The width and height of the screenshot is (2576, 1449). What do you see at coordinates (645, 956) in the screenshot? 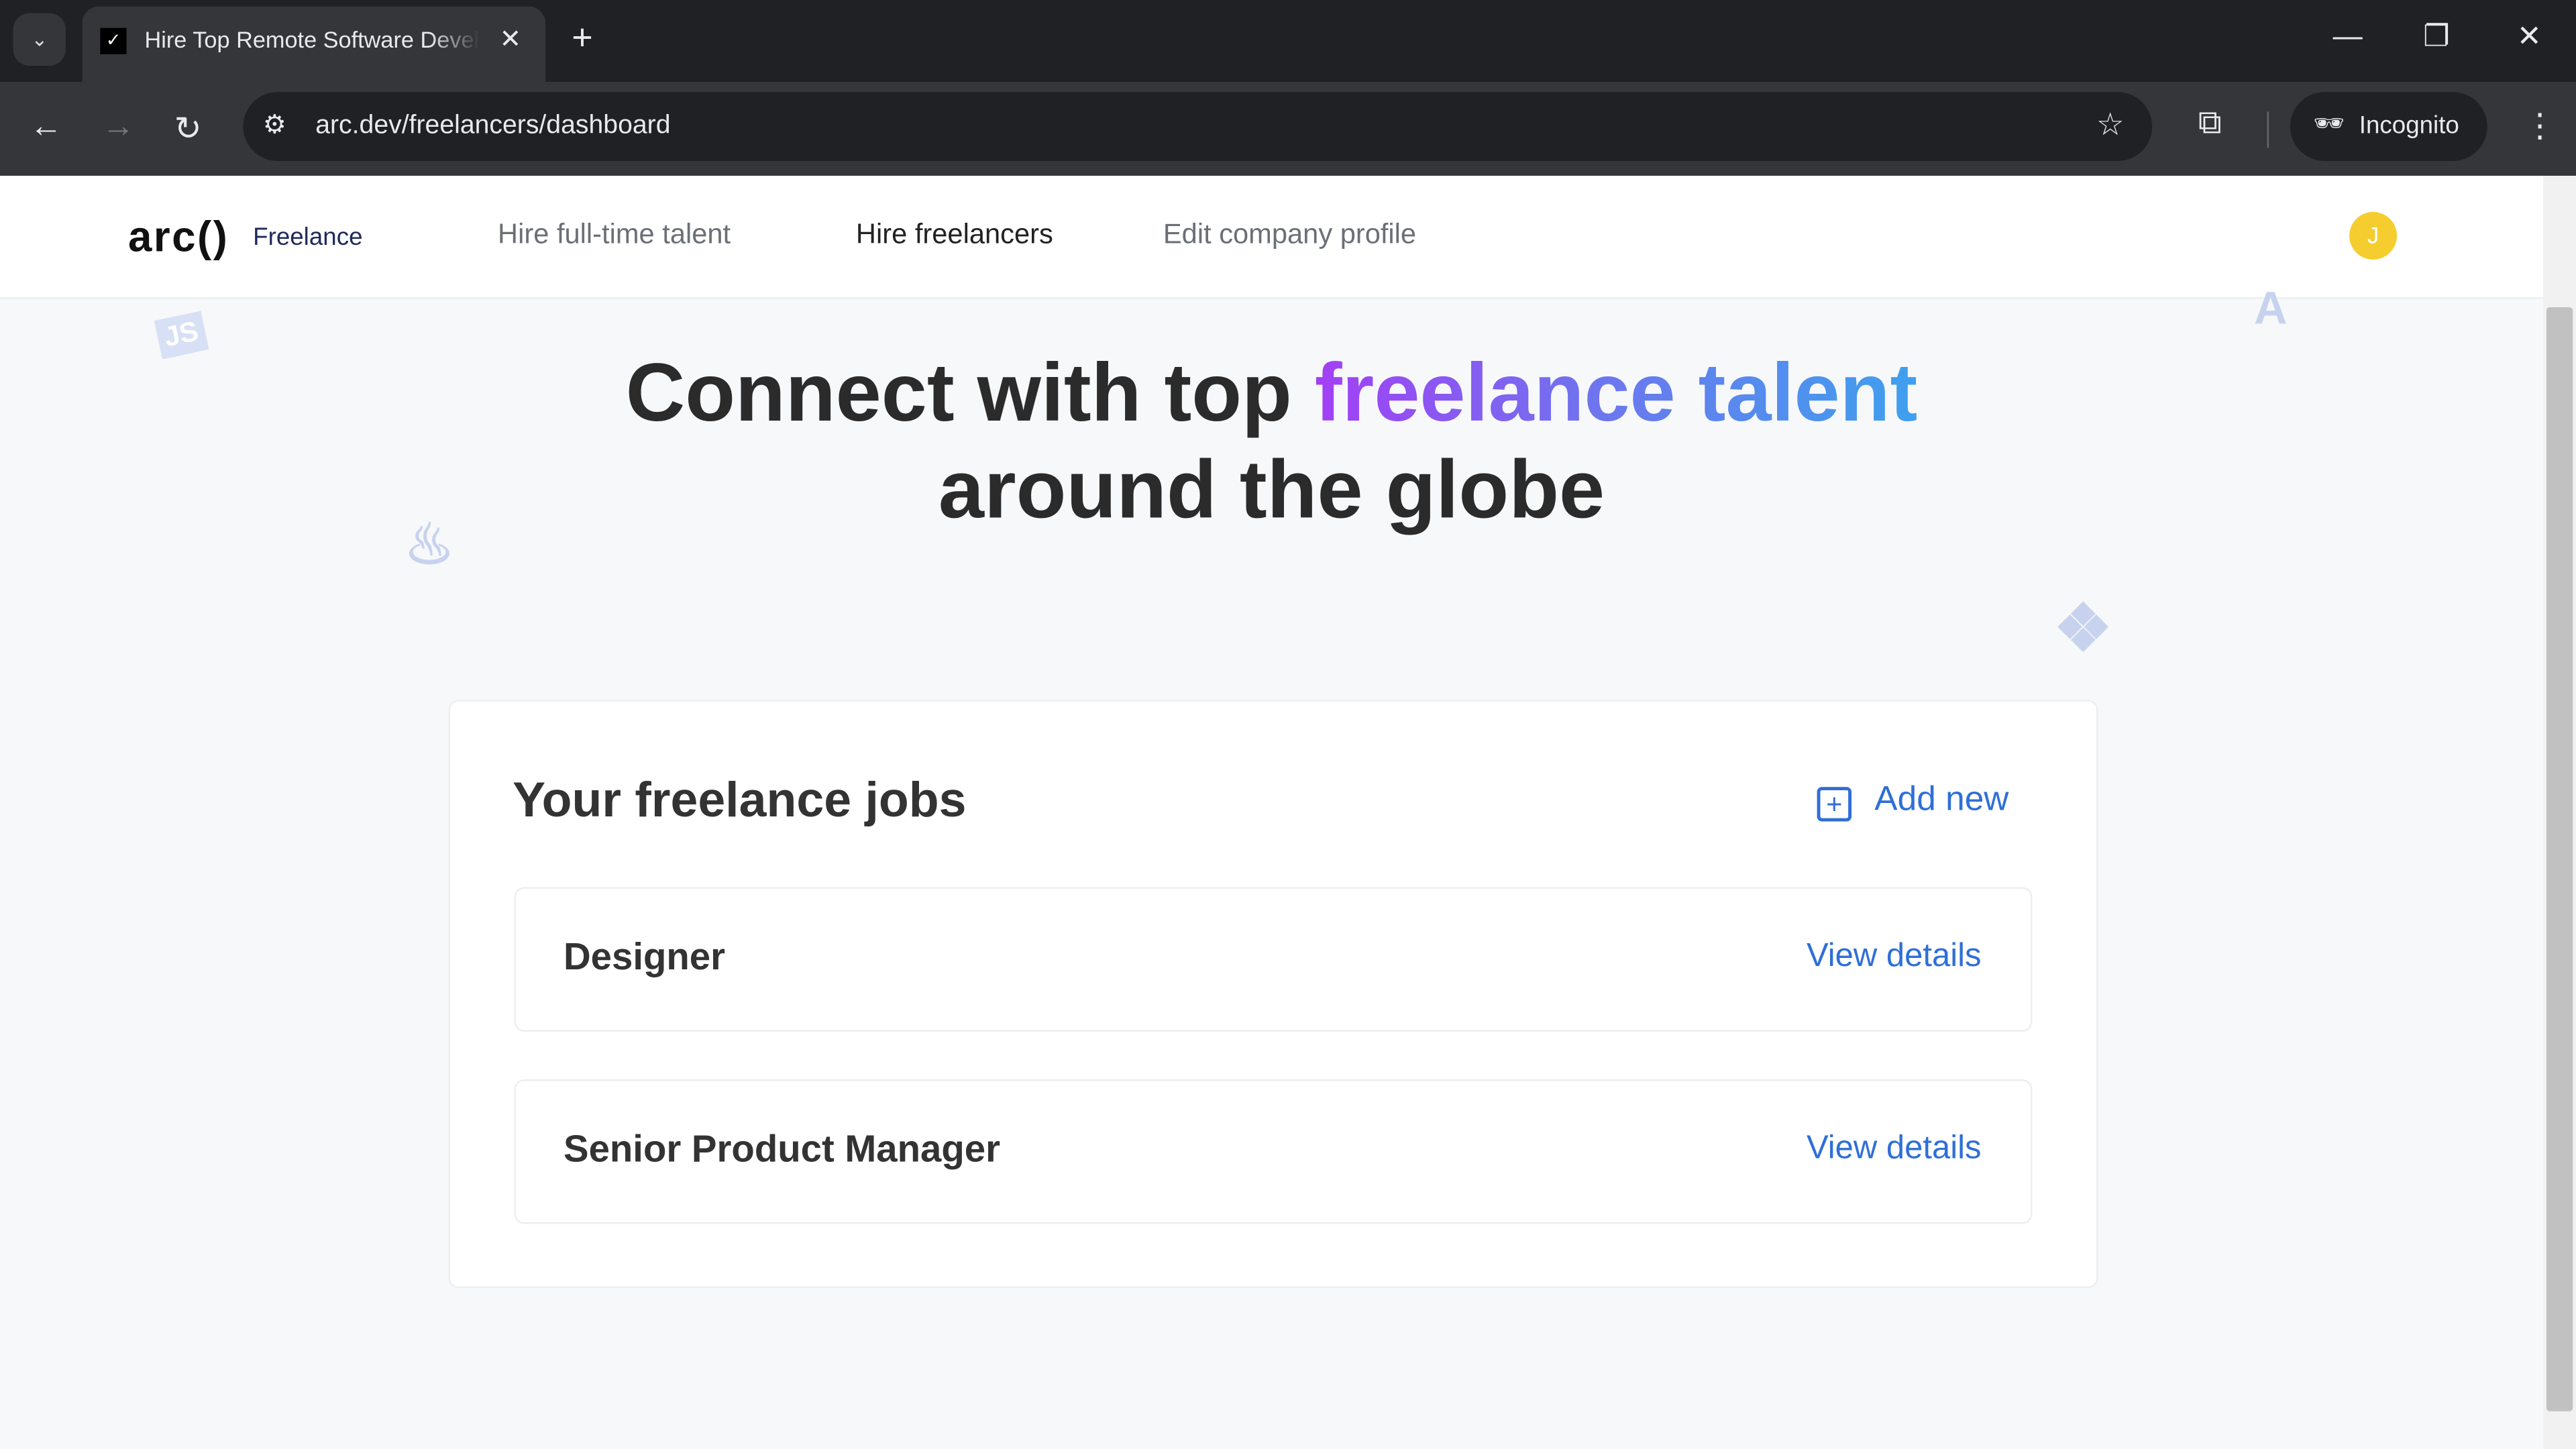
I see `job-name: Designer` at bounding box center [645, 956].